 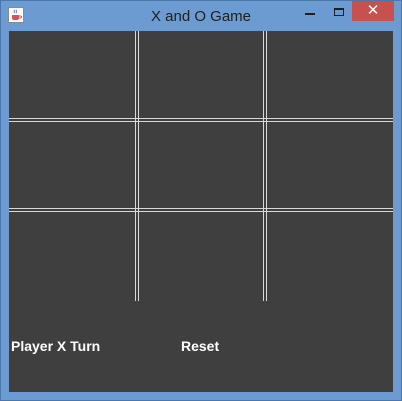 I want to click on close-button: ✕, so click(x=373, y=11).